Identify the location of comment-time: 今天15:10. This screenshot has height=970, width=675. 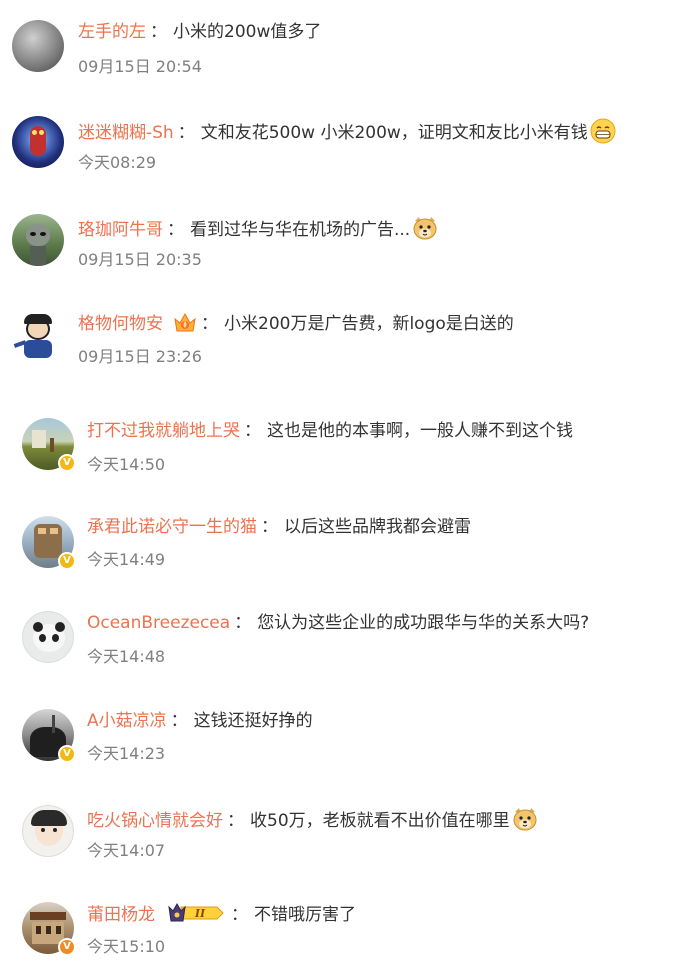
(126, 946).